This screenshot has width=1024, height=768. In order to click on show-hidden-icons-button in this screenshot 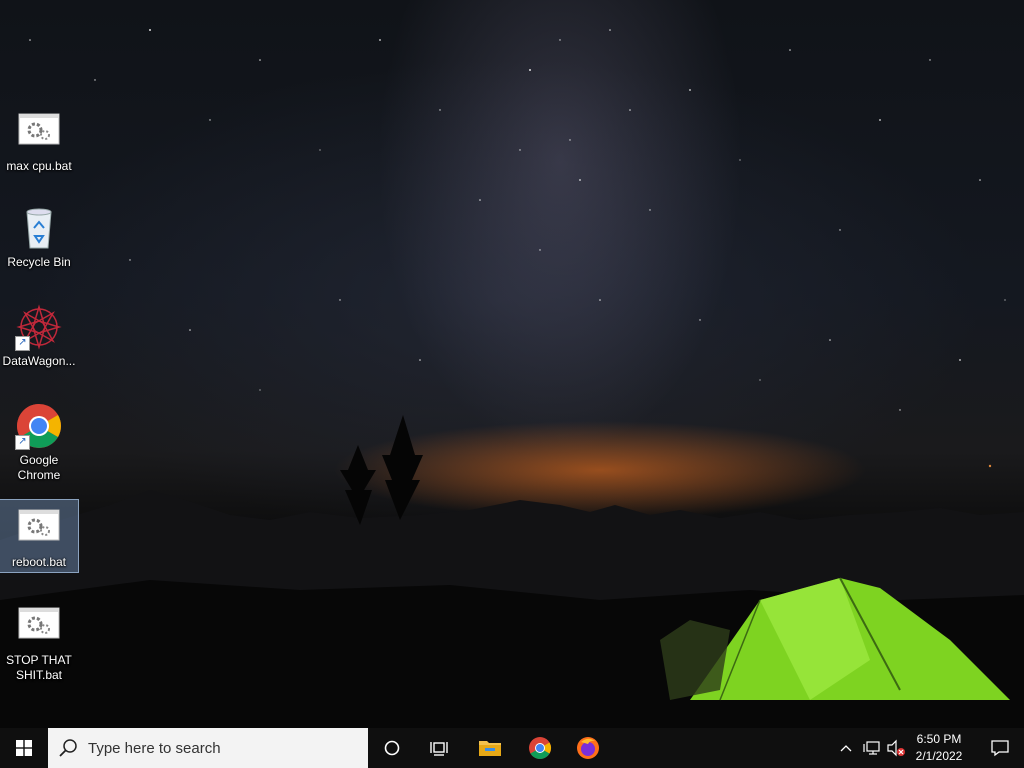, I will do `click(846, 748)`.